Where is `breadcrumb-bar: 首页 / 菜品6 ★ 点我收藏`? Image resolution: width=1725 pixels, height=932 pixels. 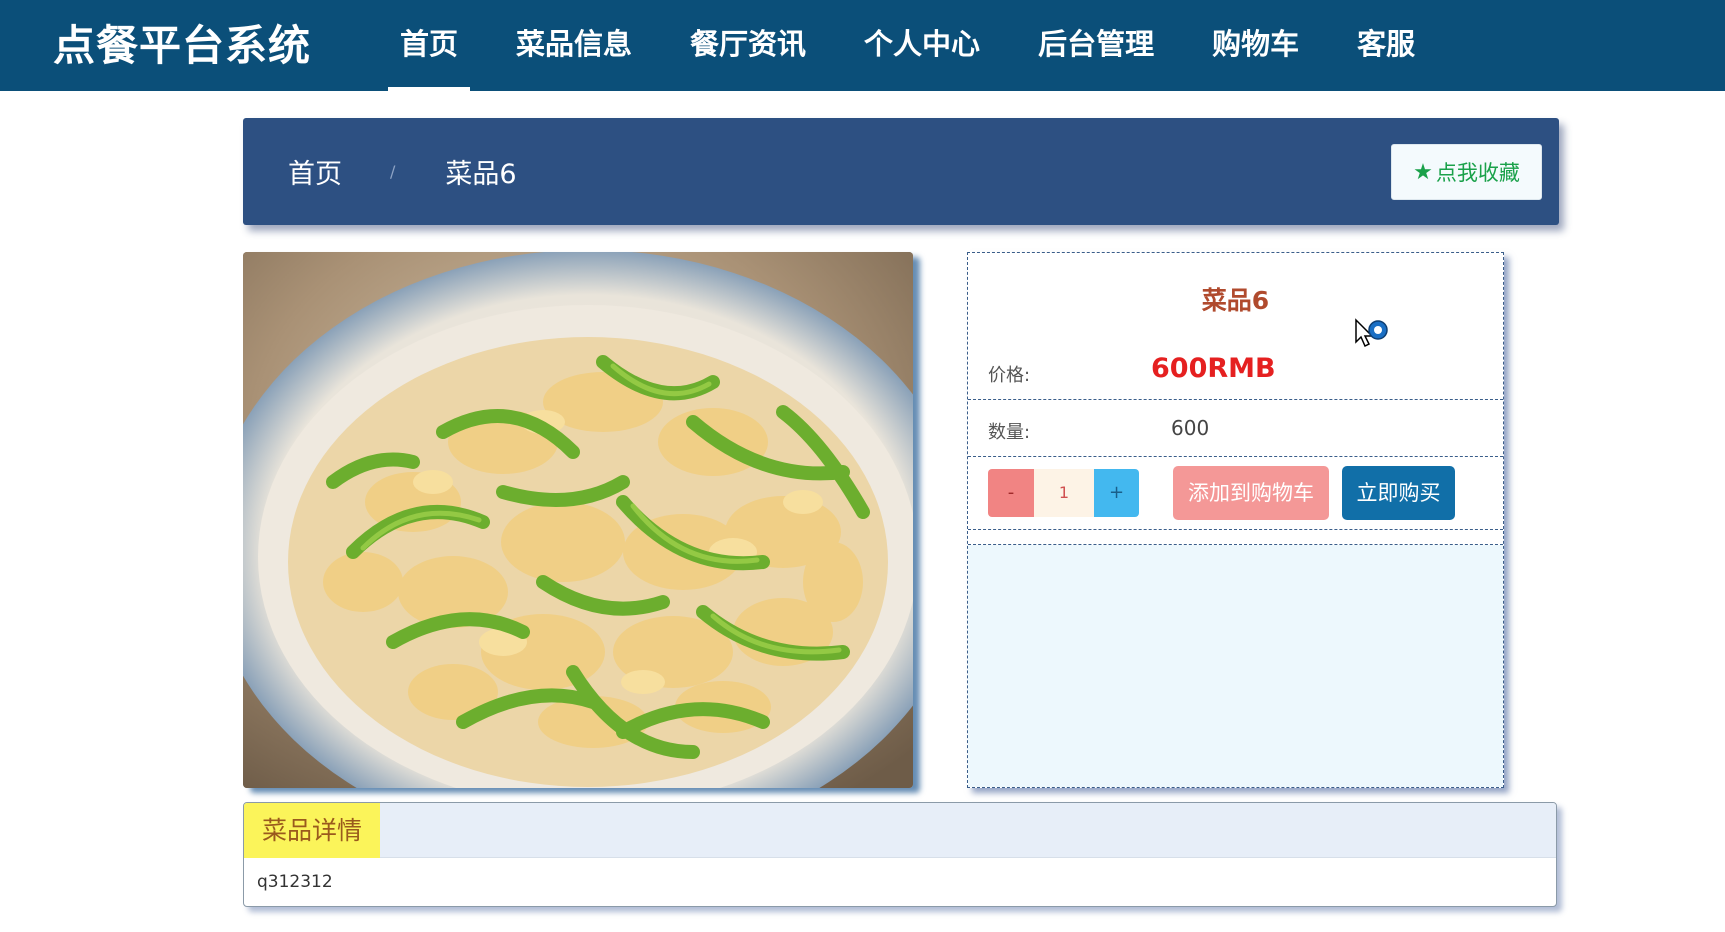
breadcrumb-bar: 首页 / 菜品6 ★ 点我收藏 is located at coordinates (901, 171).